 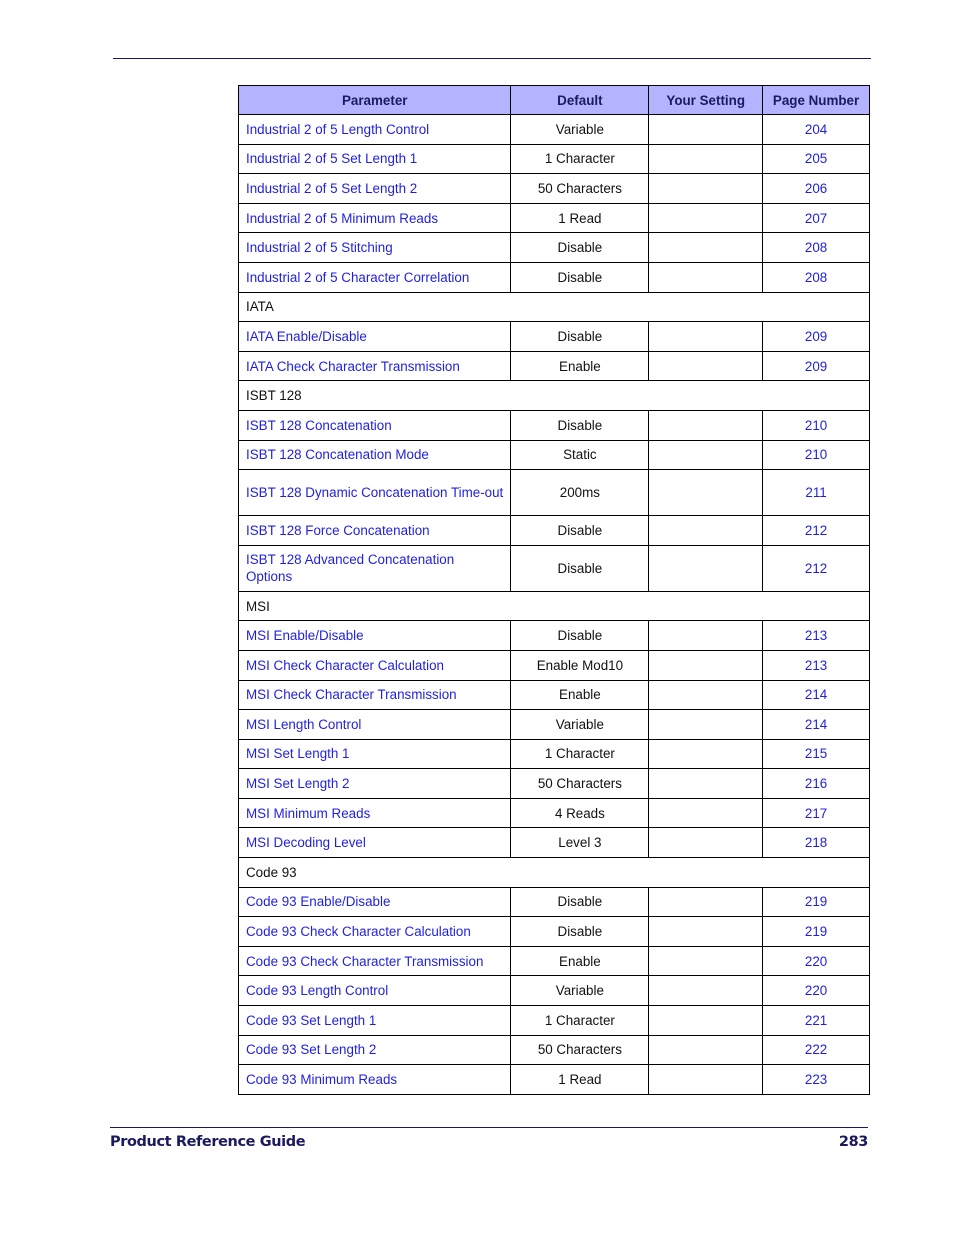 What do you see at coordinates (553, 247) in the screenshot?
I see `table-row: Industrial 2 of 5 Stitching Disable 208` at bounding box center [553, 247].